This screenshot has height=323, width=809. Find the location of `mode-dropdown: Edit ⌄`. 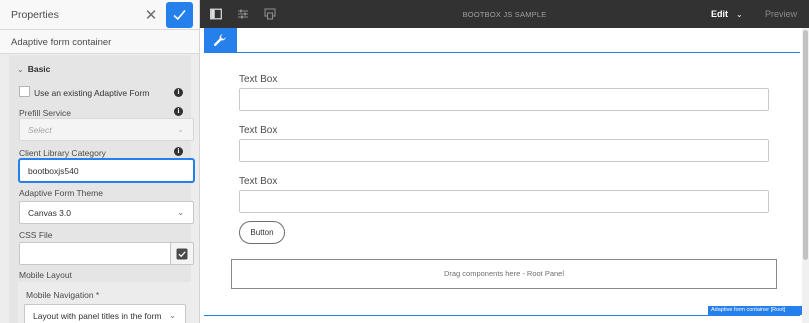

mode-dropdown: Edit ⌄ is located at coordinates (727, 14).